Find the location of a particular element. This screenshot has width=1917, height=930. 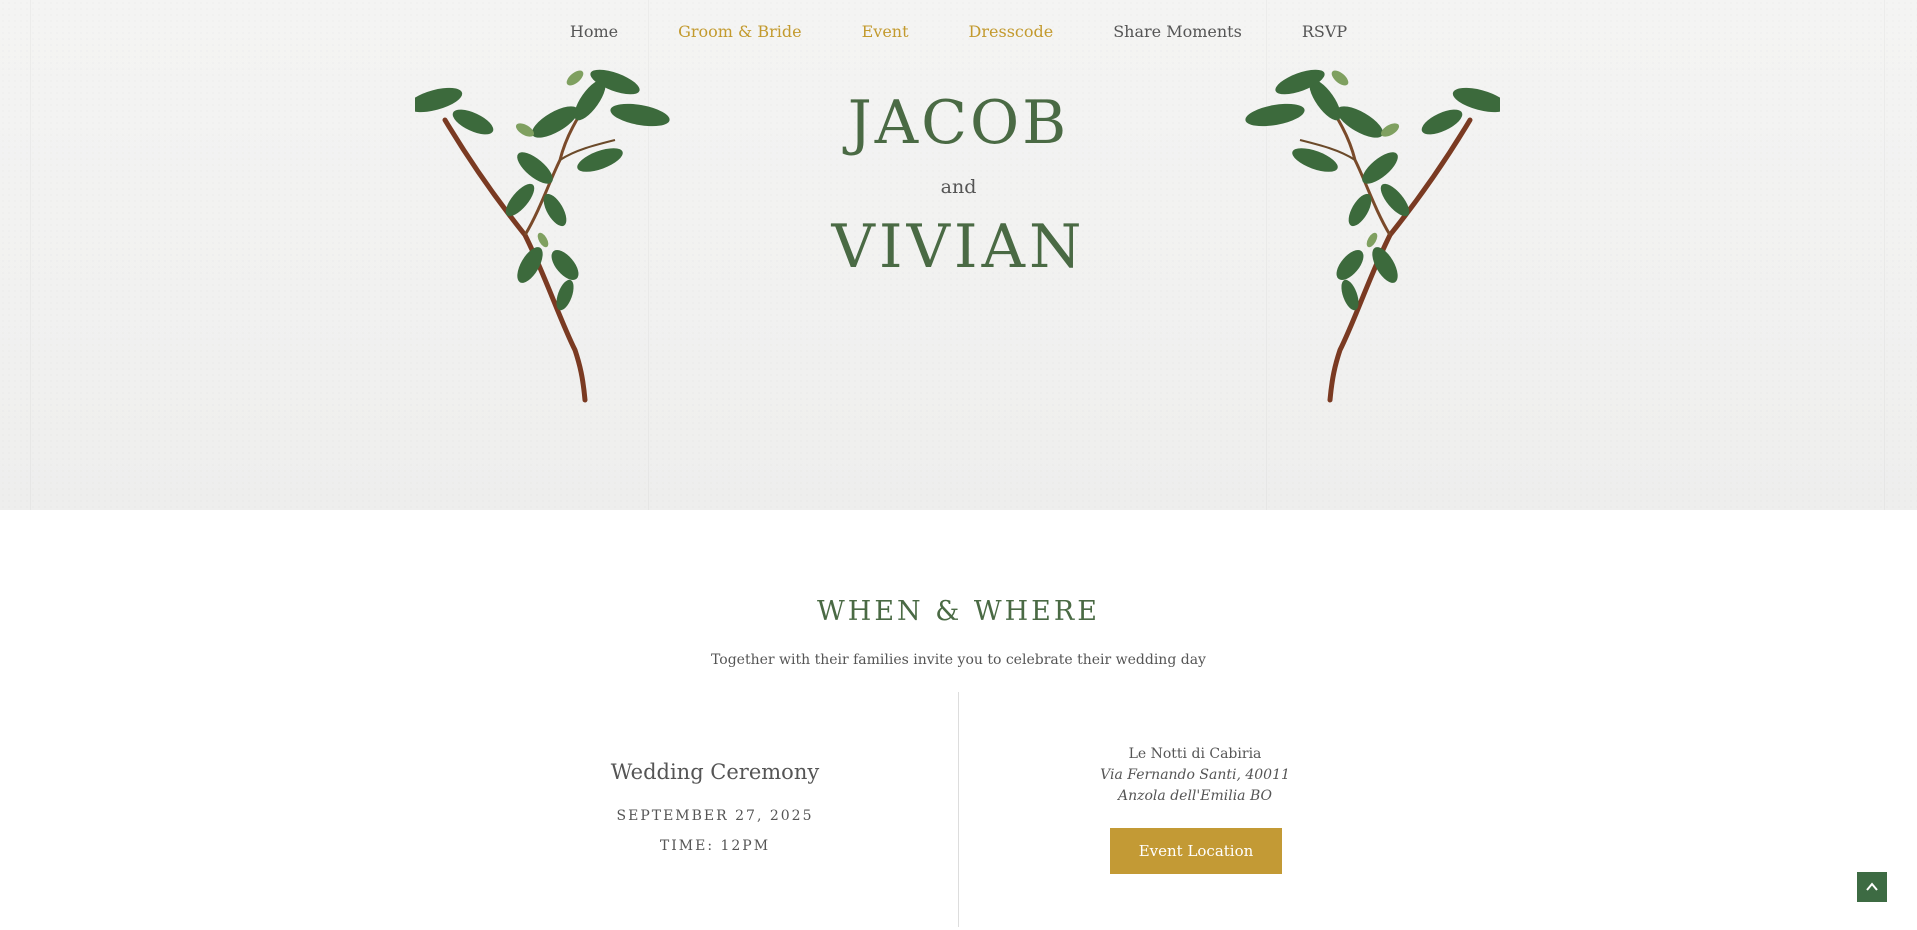

nav-rsvp: RSVP is located at coordinates (1324, 31).